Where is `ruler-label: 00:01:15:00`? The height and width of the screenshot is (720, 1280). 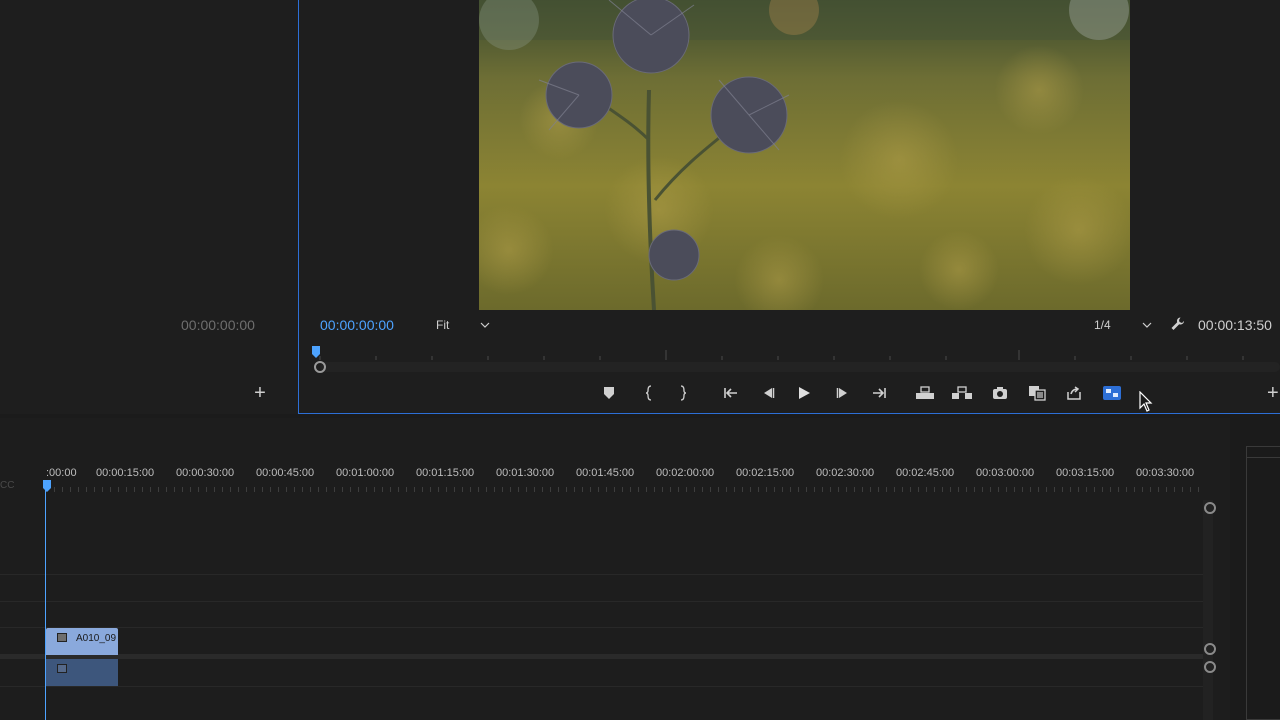
ruler-label: 00:01:15:00 is located at coordinates (445, 473).